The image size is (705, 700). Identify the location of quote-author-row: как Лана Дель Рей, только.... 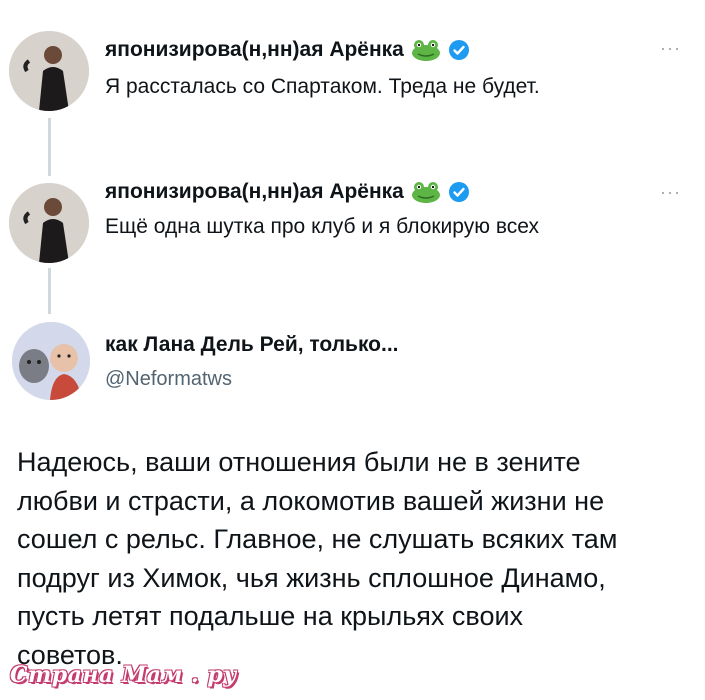
(252, 345).